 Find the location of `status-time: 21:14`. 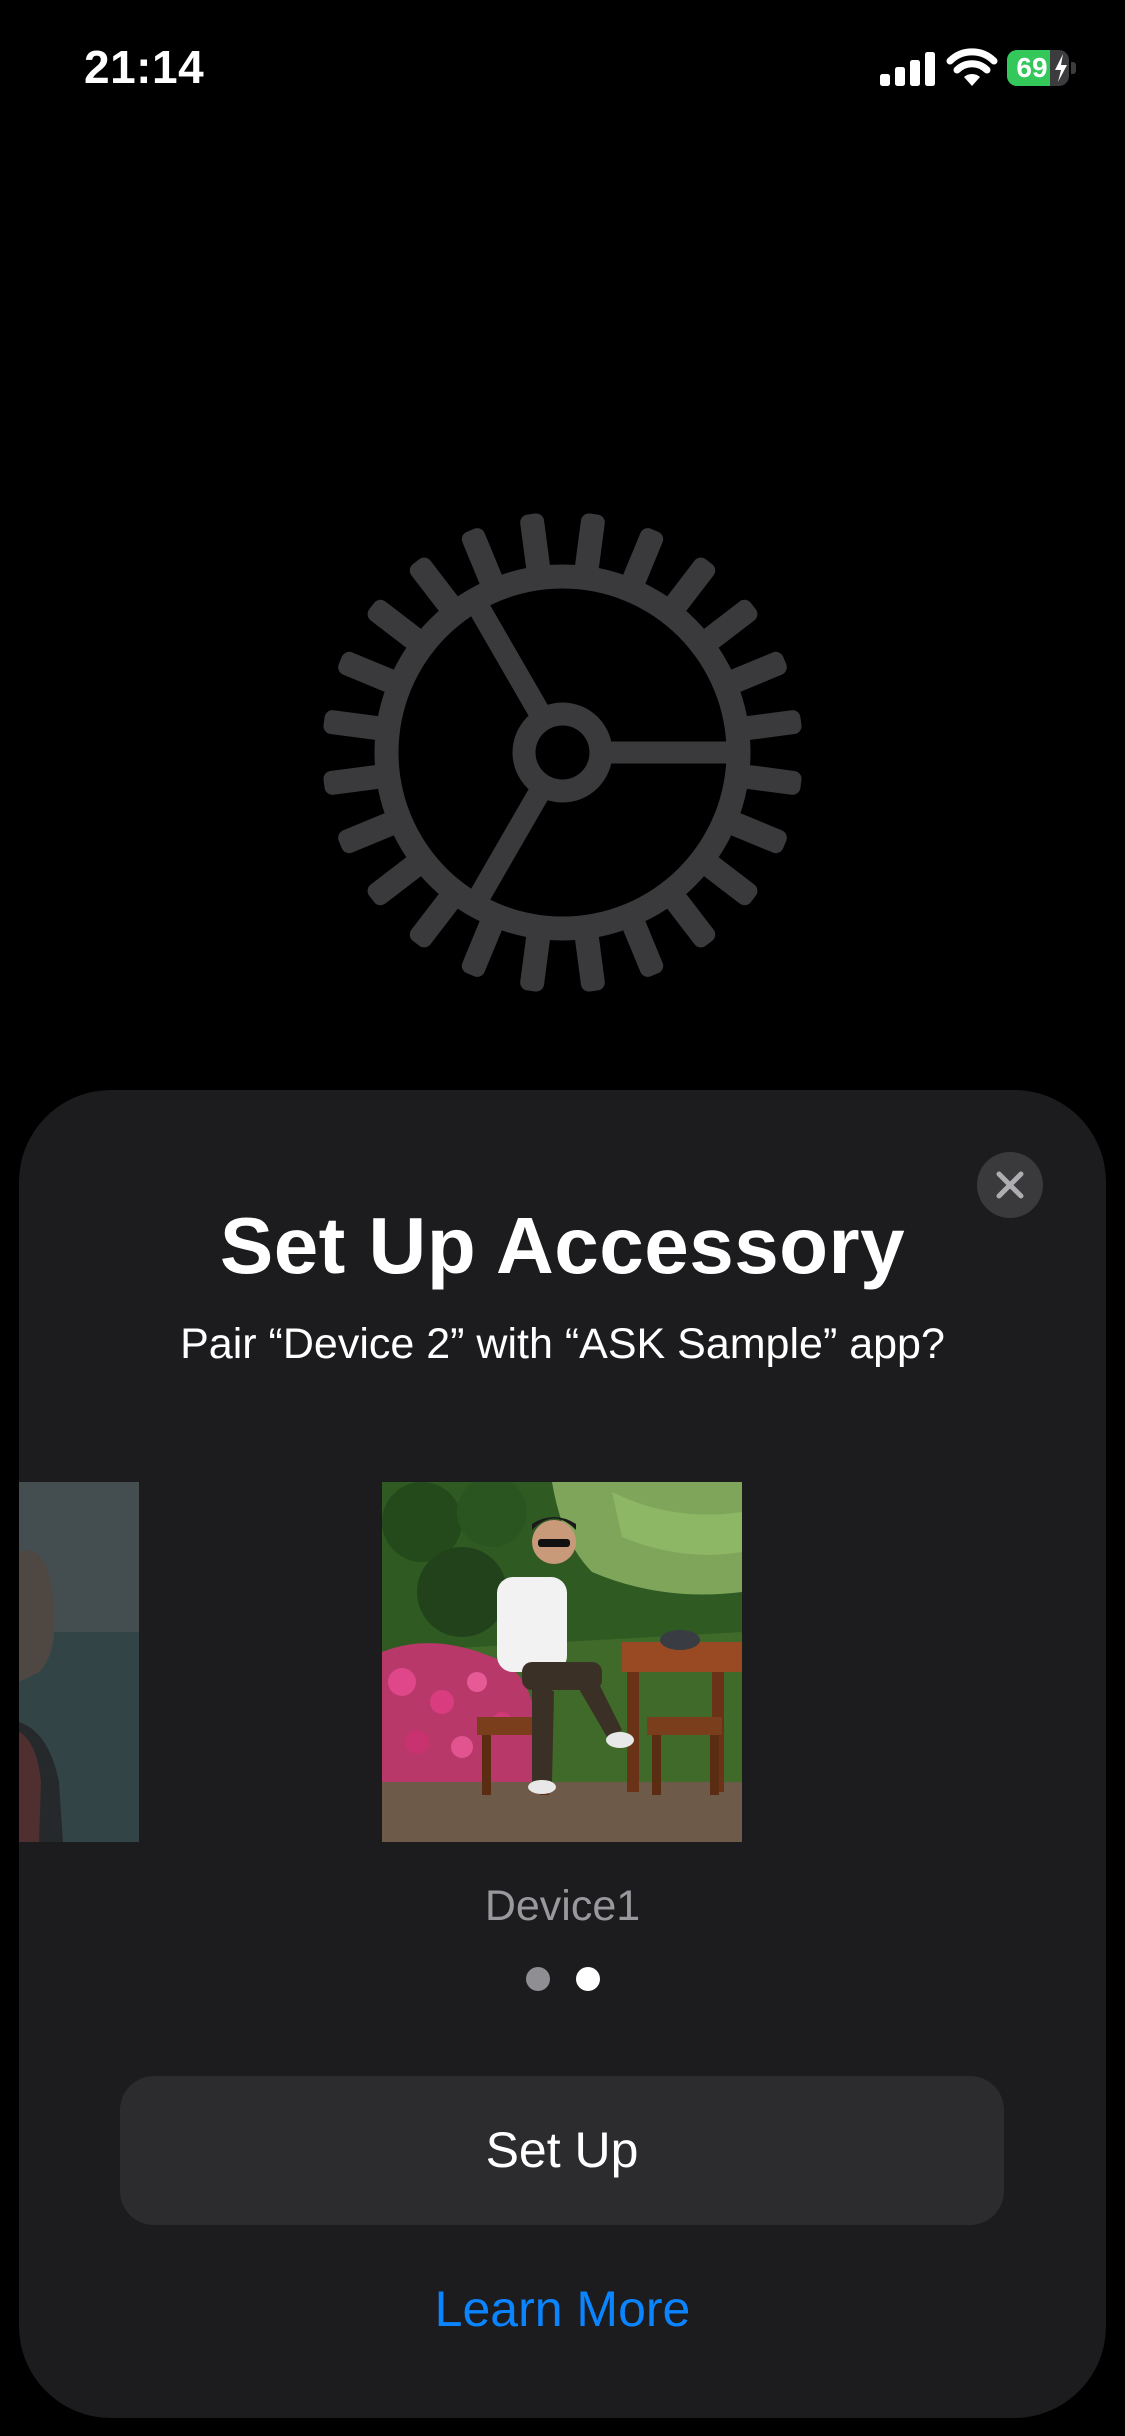

status-time: 21:14 is located at coordinates (144, 67).